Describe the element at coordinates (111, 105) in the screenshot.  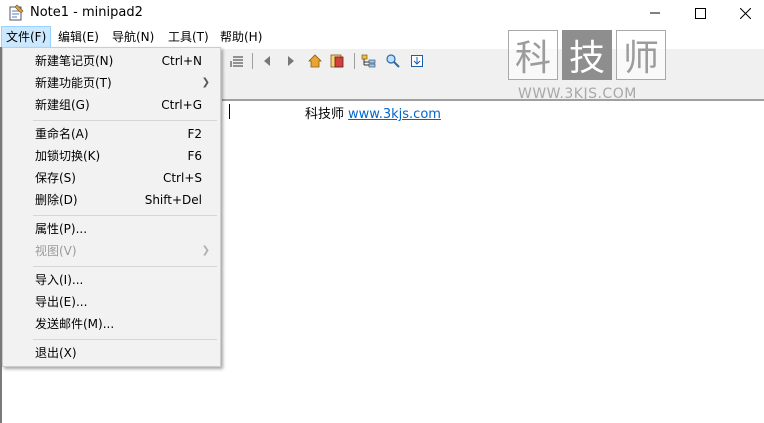
I see `menu-item-new-group: 新建组(G) Ctrl+G` at that location.